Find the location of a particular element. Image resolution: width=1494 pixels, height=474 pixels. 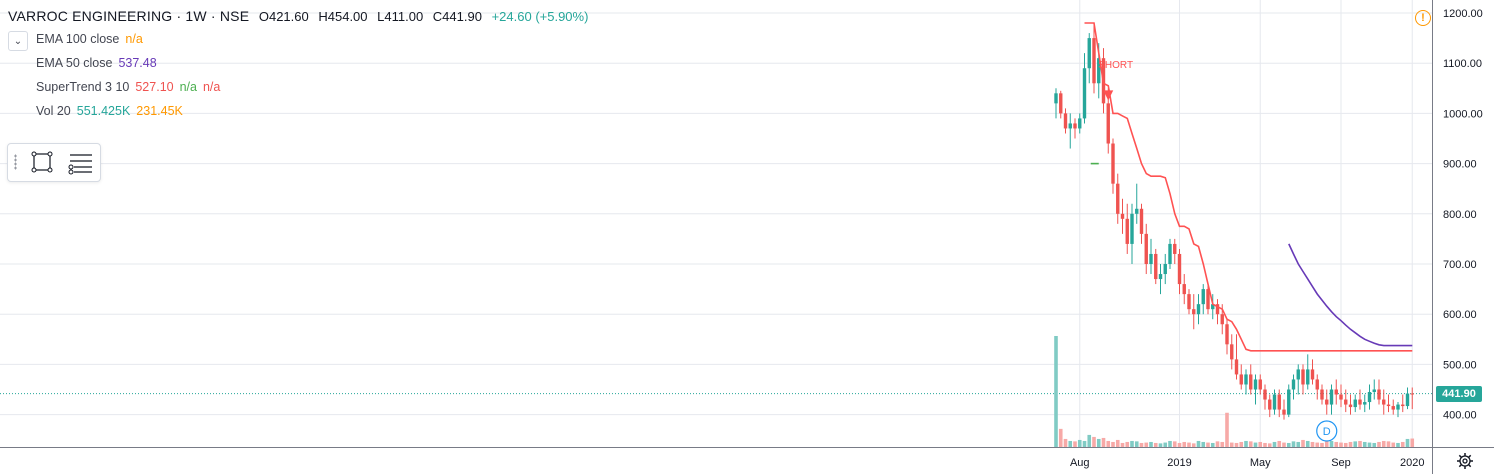

legend-row: EMA 50 close 537.48 is located at coordinates (96, 63).